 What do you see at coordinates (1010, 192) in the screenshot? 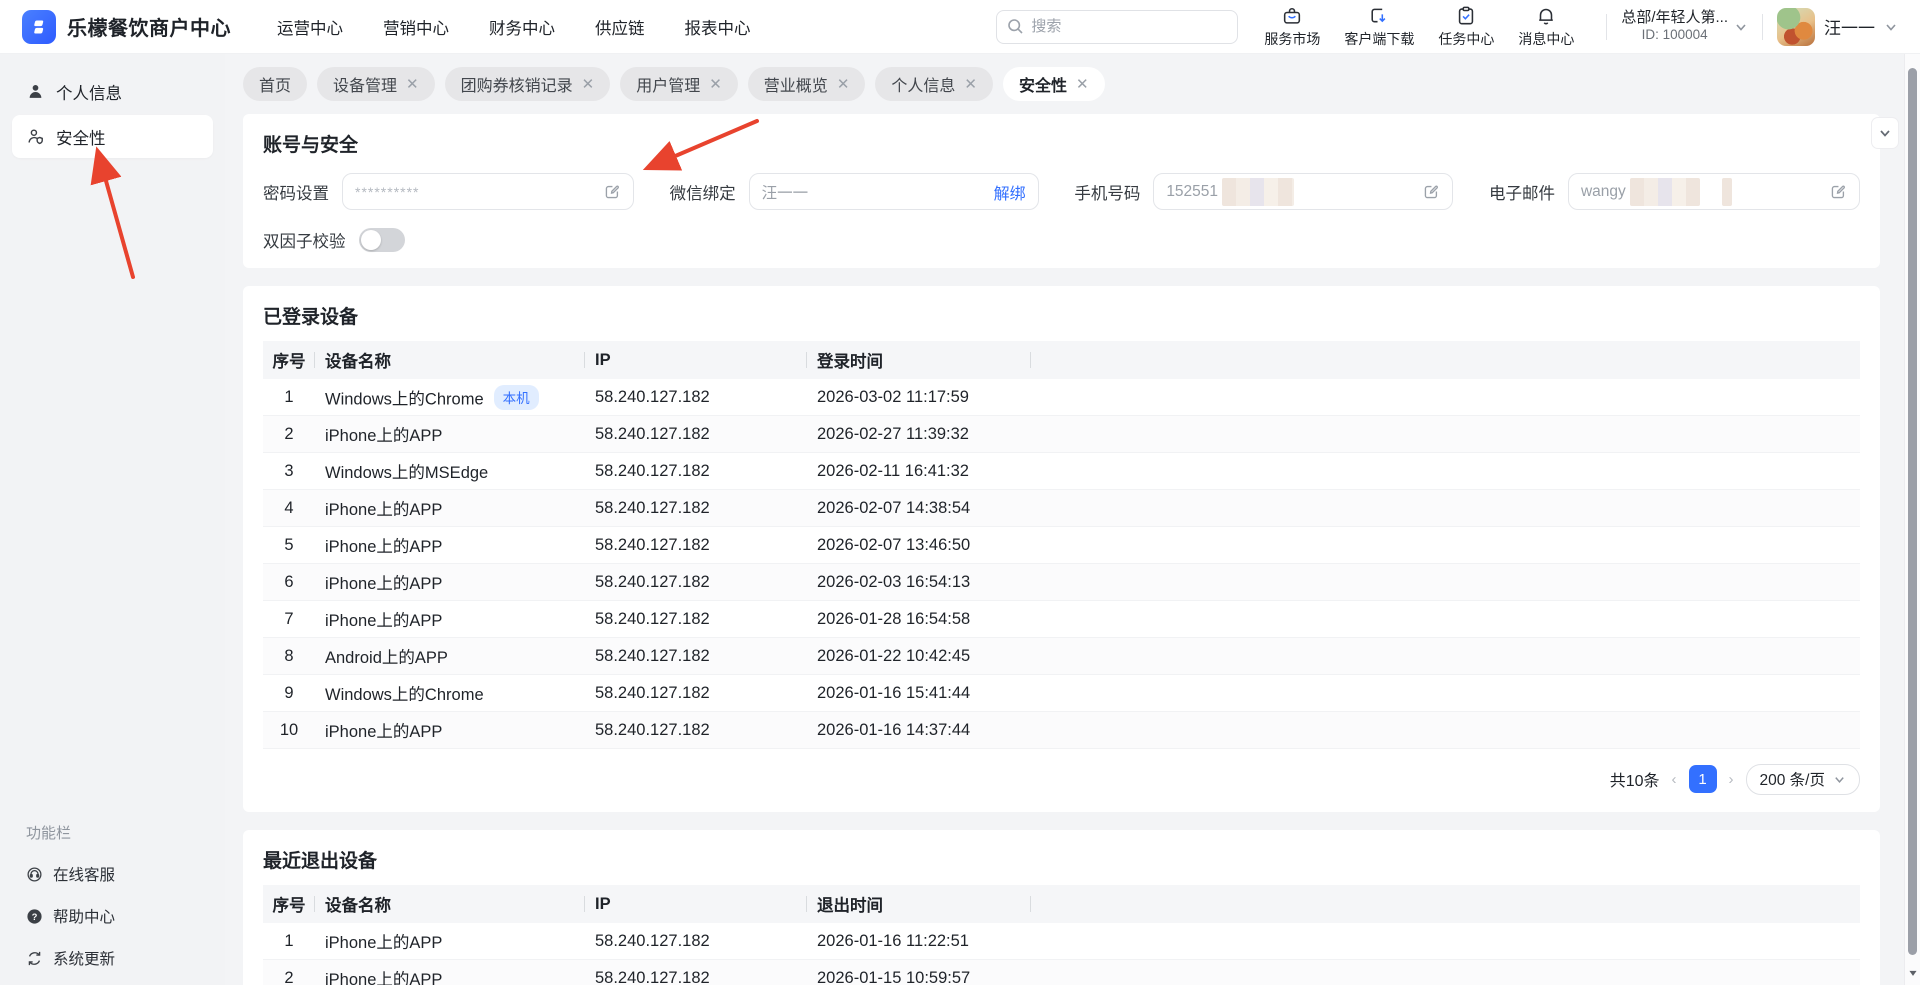
I see `unbind-link: 解绑` at bounding box center [1010, 192].